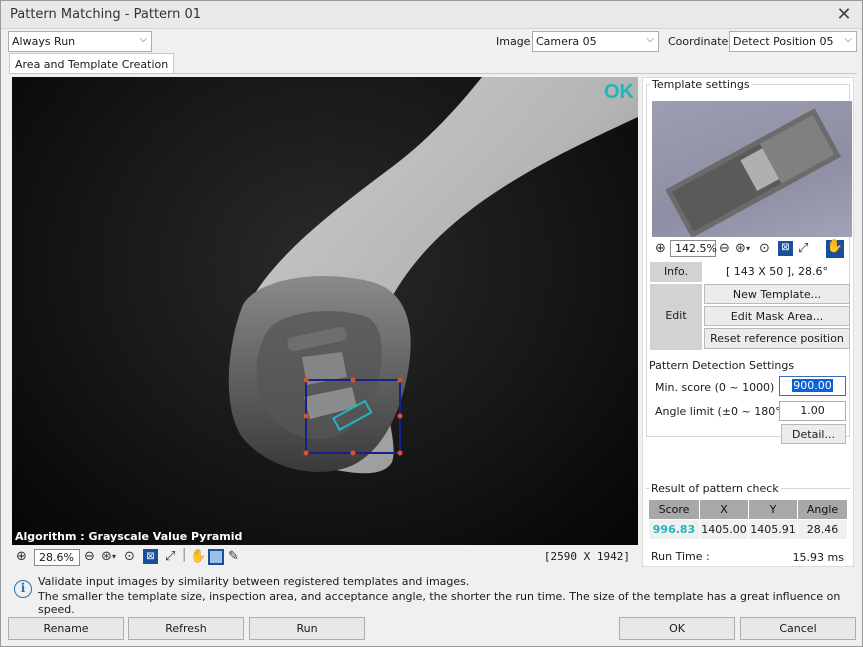  What do you see at coordinates (676, 272) in the screenshot?
I see `info-label: Info.` at bounding box center [676, 272].